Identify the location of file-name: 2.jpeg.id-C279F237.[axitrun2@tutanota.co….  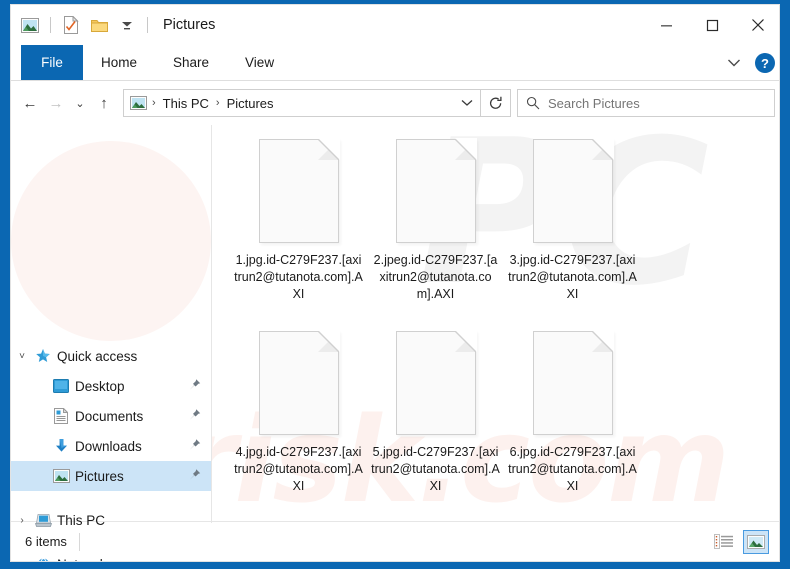
(435, 277).